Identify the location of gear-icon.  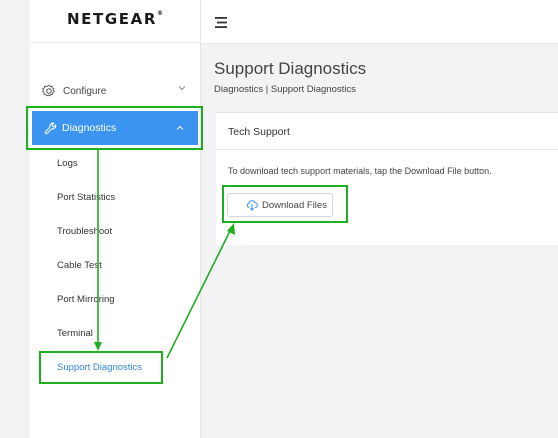
(48, 90).